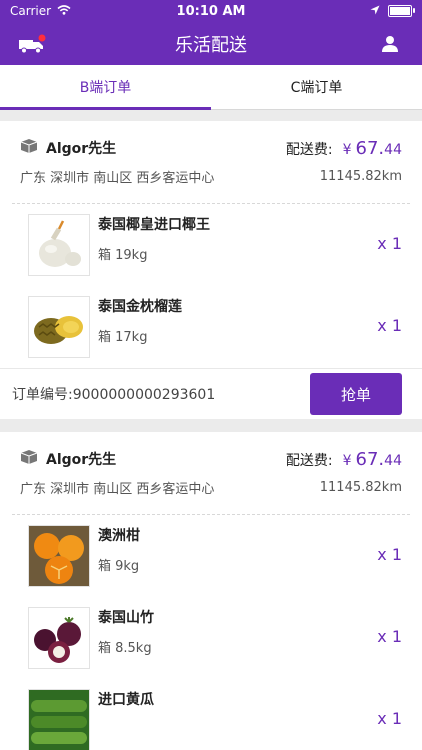 This screenshot has height=750, width=422. I want to click on delivery-truck-icon, so click(32, 44).